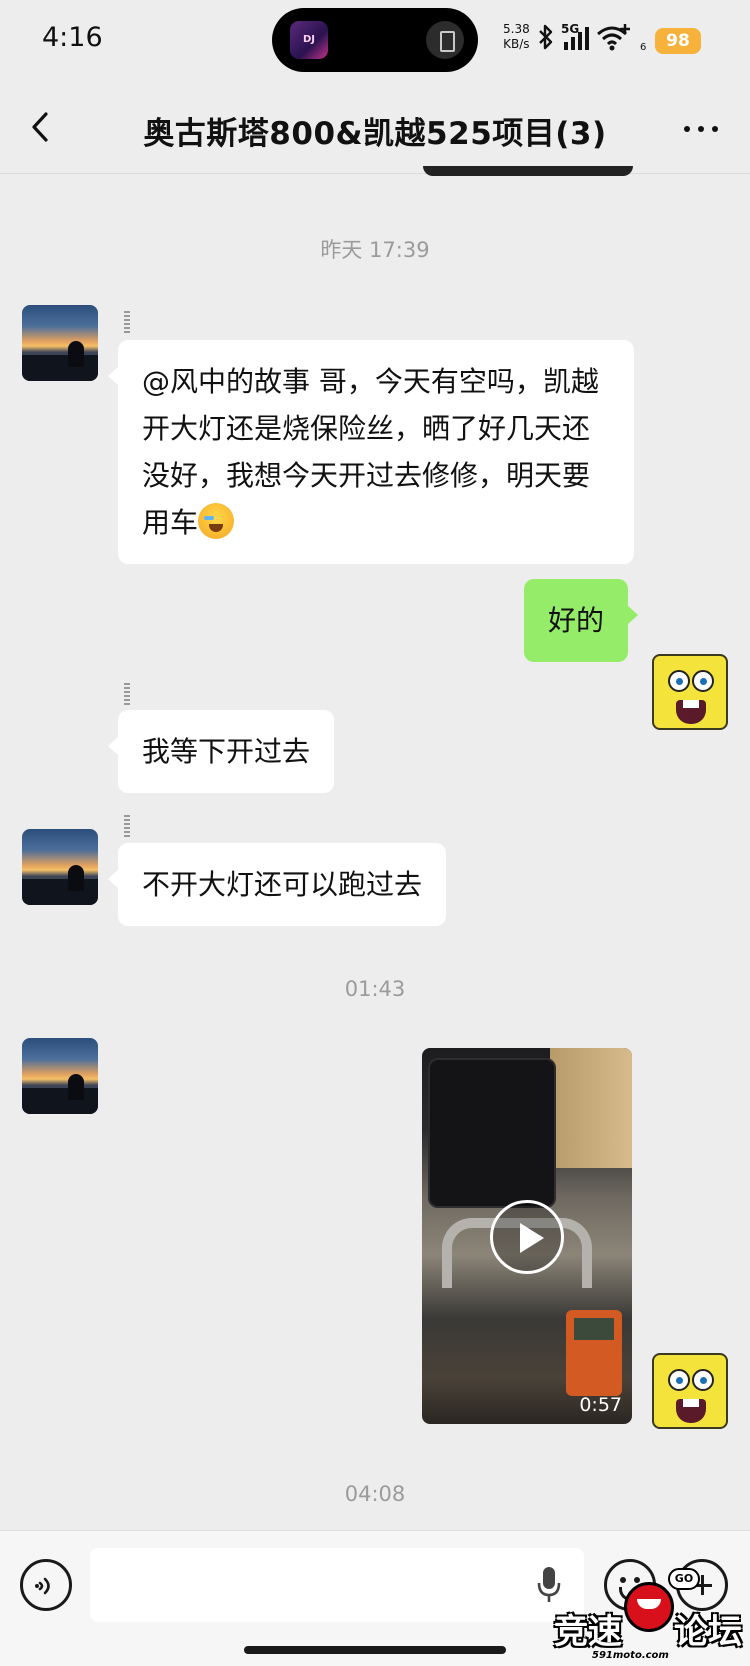  I want to click on watermark-text-left: 竞速, so click(588, 1632).